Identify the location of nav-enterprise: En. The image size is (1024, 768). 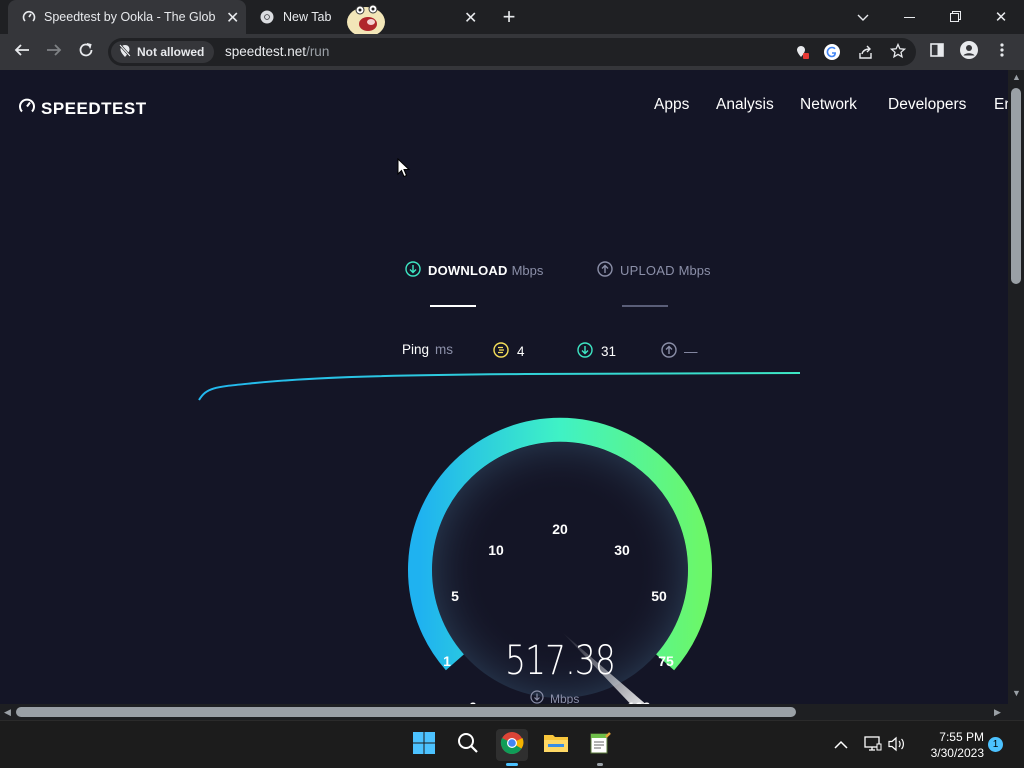
(1001, 105).